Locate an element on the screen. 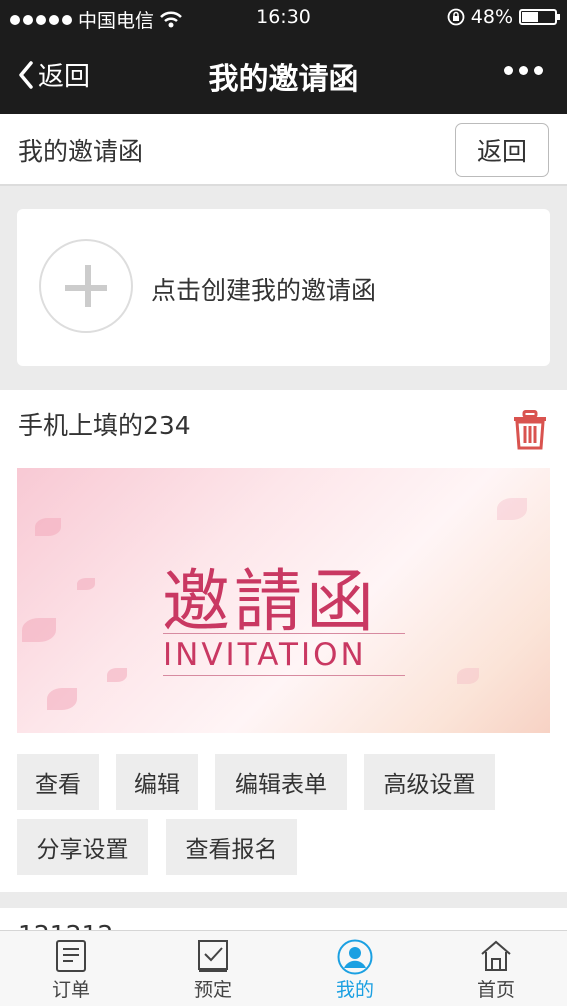  battery-icon is located at coordinates (539, 17).